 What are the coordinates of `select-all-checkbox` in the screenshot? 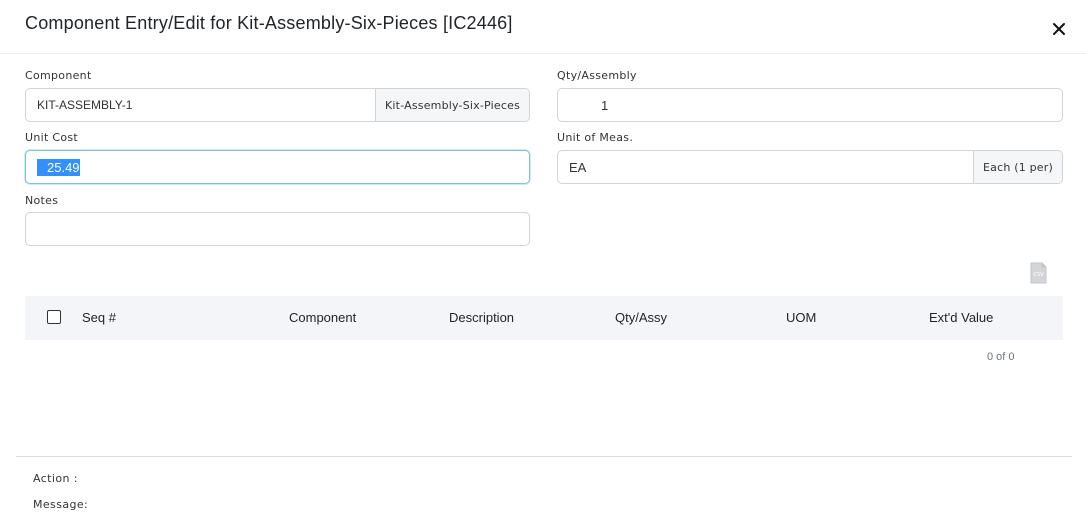 It's located at (54, 317).